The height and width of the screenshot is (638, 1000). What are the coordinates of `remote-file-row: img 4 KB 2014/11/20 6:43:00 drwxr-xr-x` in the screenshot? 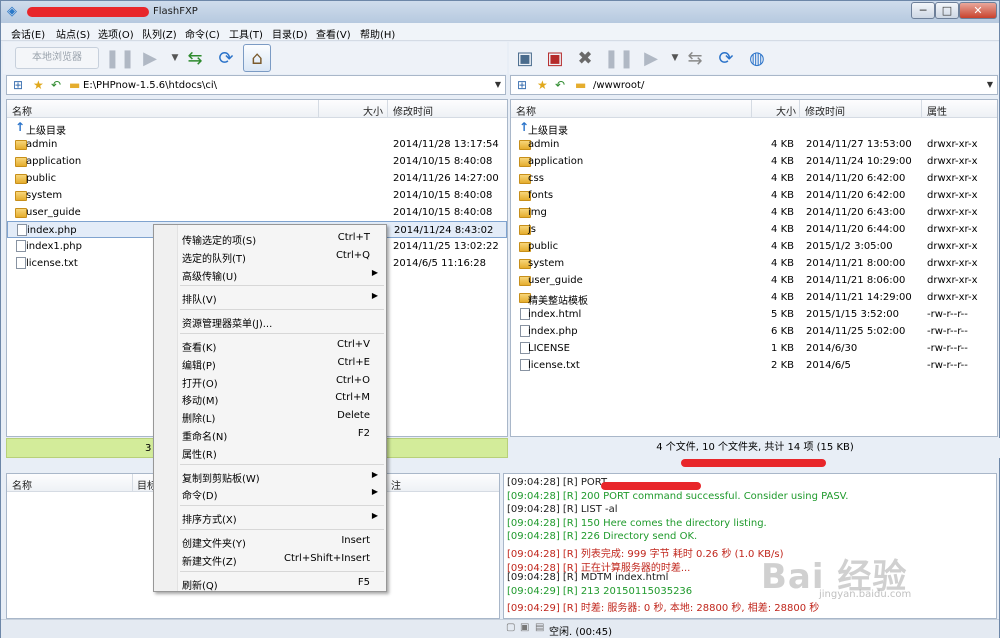 It's located at (754, 212).